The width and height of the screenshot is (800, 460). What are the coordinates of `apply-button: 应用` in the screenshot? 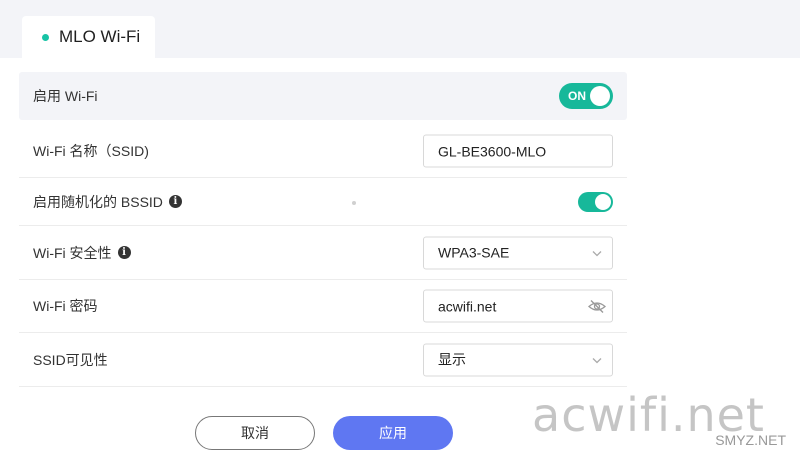 It's located at (393, 433).